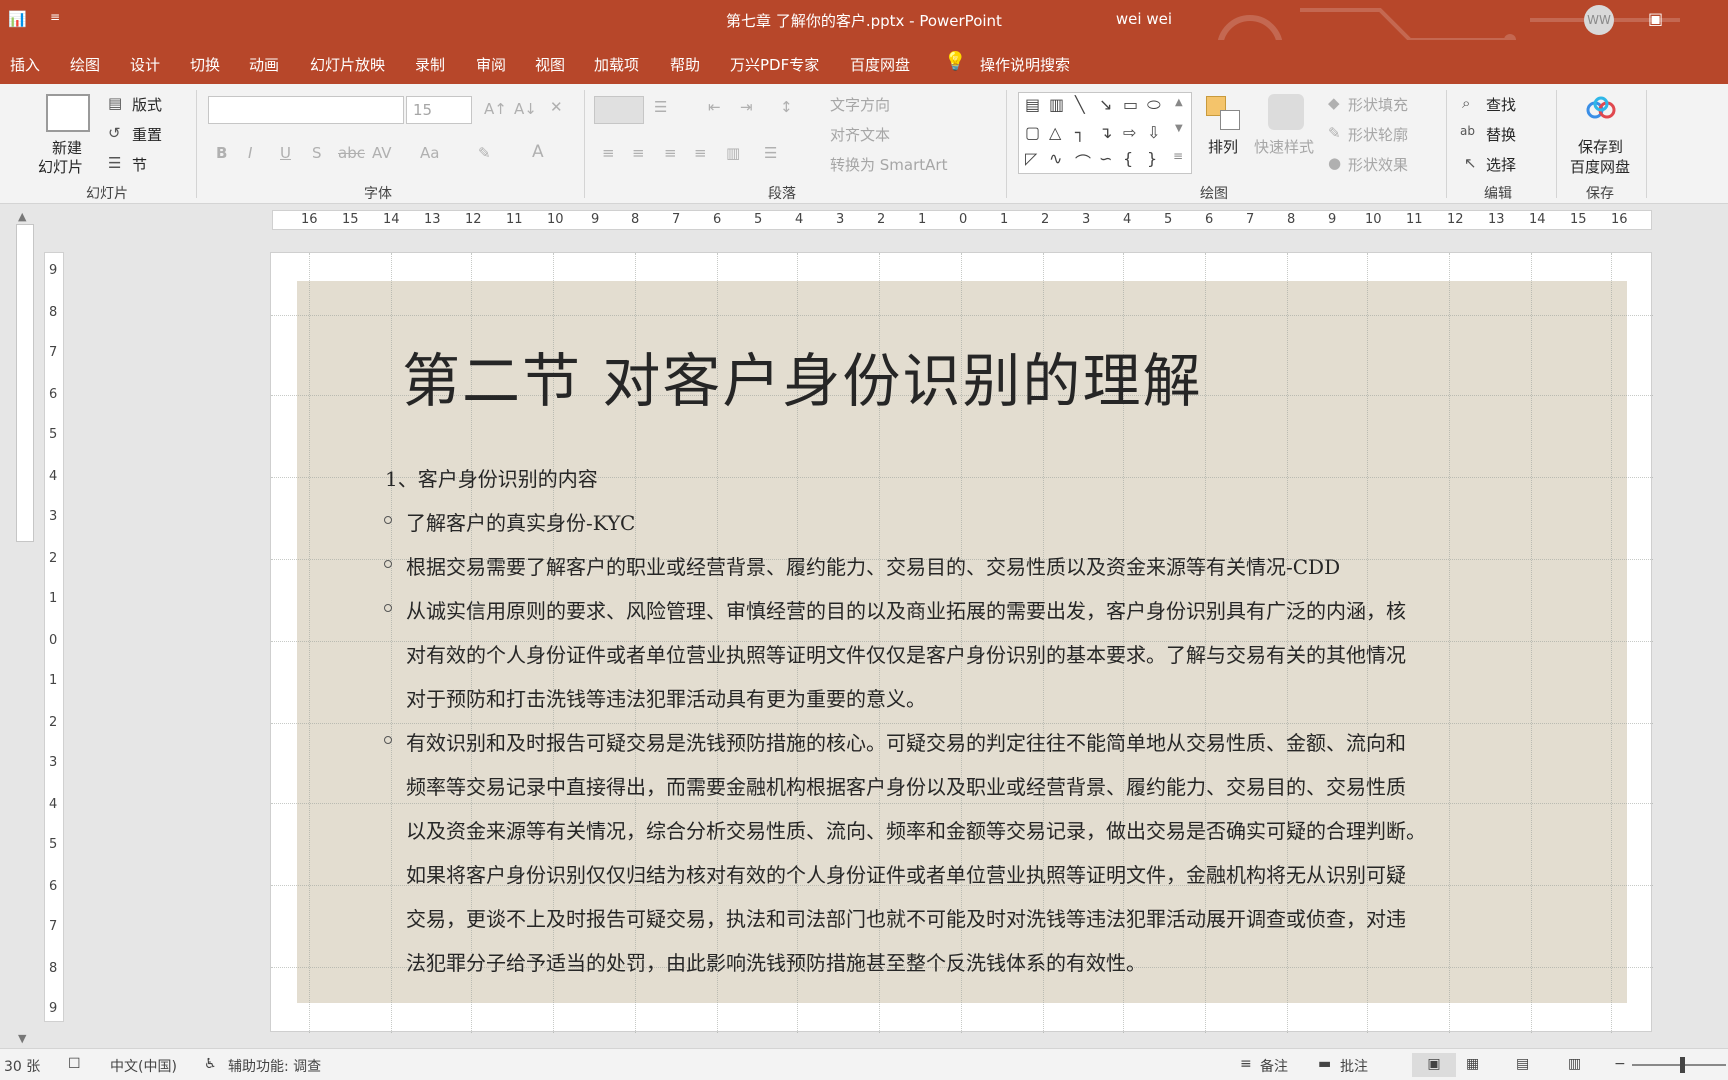 This screenshot has width=1728, height=1080. Describe the element at coordinates (74, 1064) in the screenshot. I see `notes-check-icon: ☐` at that location.